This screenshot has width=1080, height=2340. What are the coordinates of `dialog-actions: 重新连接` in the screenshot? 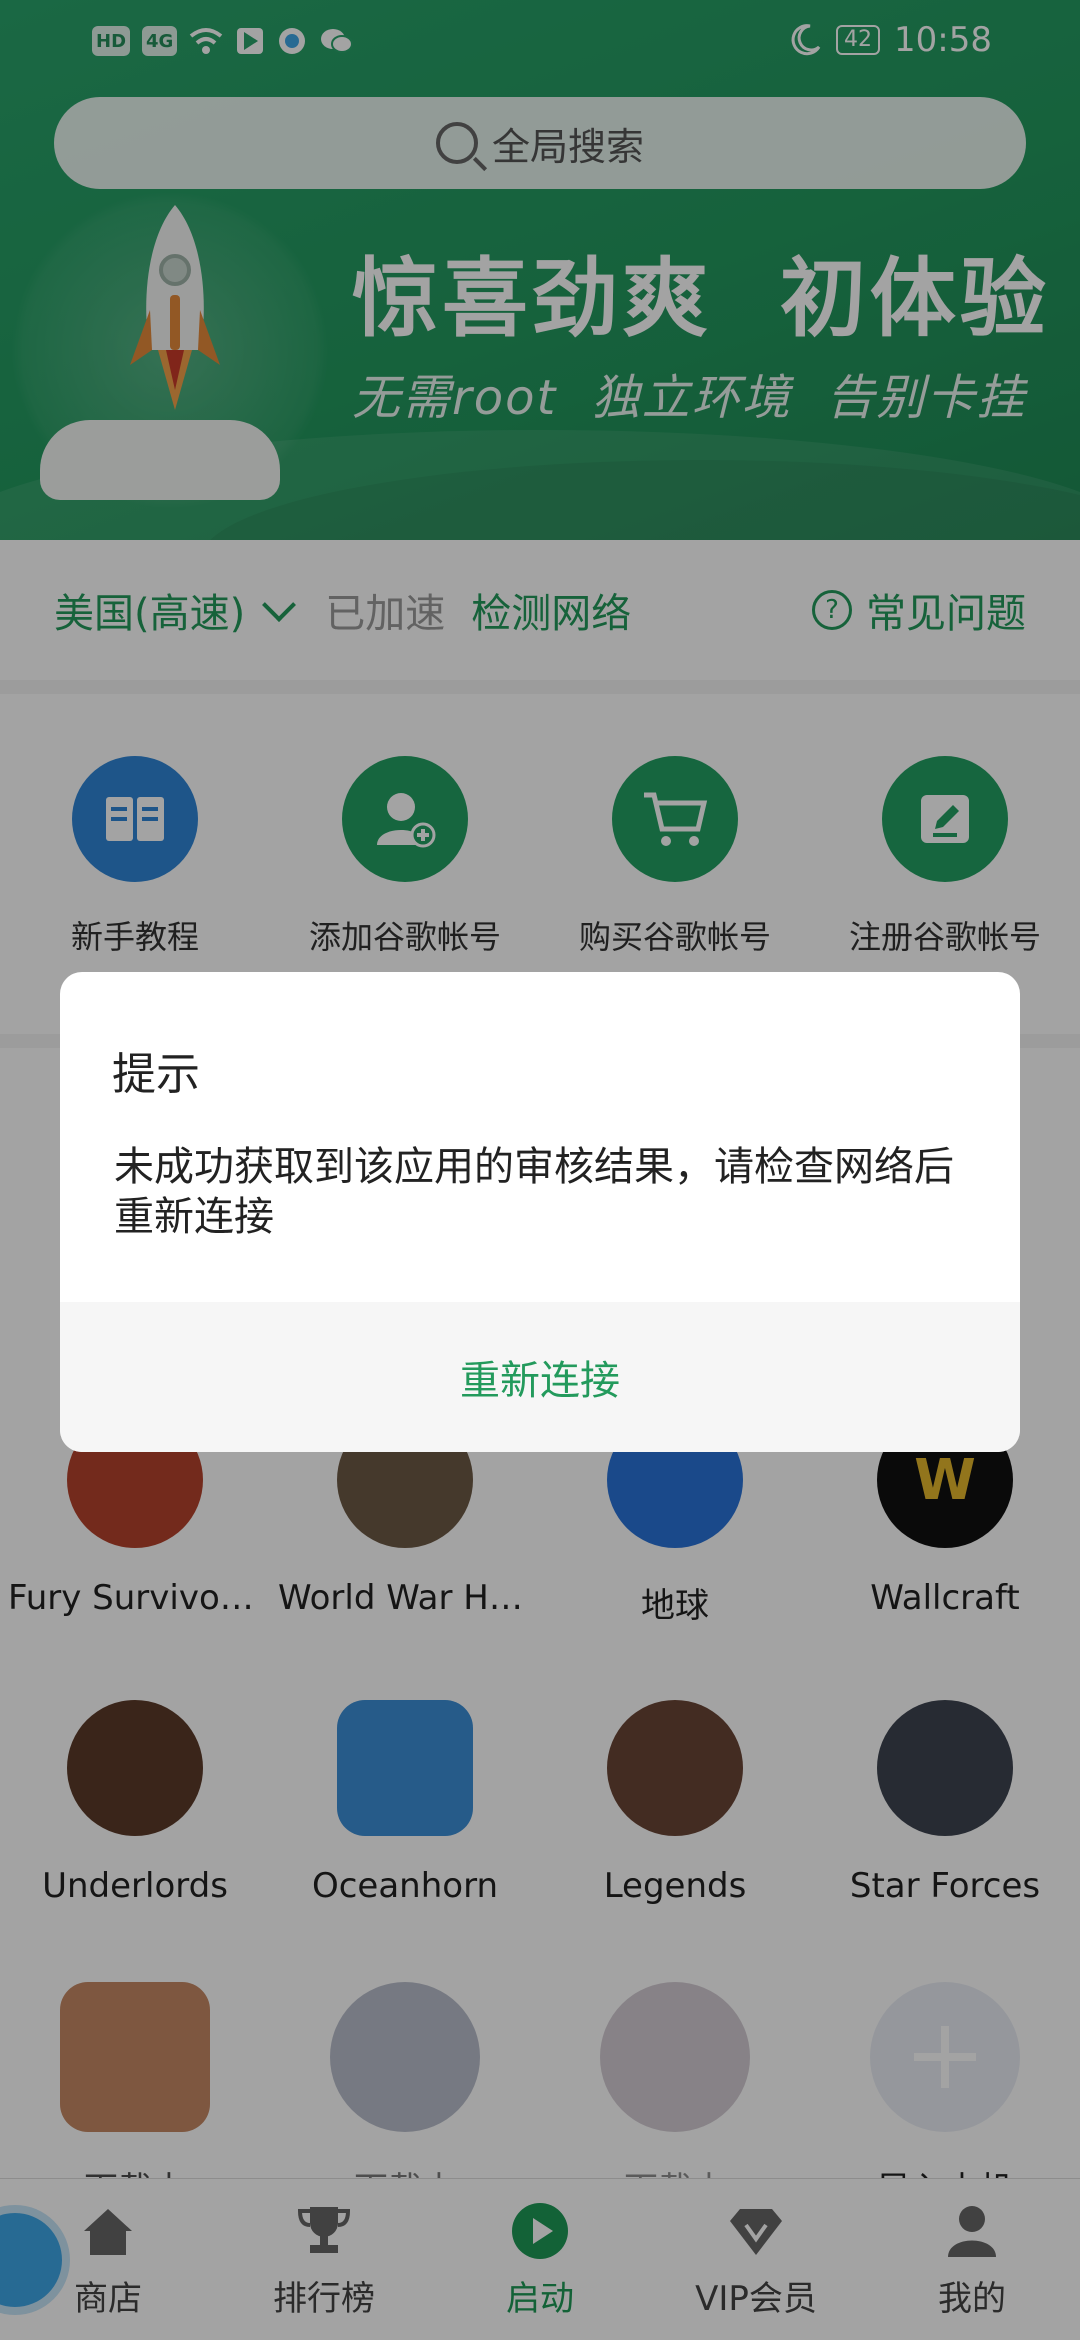 It's located at (540, 1377).